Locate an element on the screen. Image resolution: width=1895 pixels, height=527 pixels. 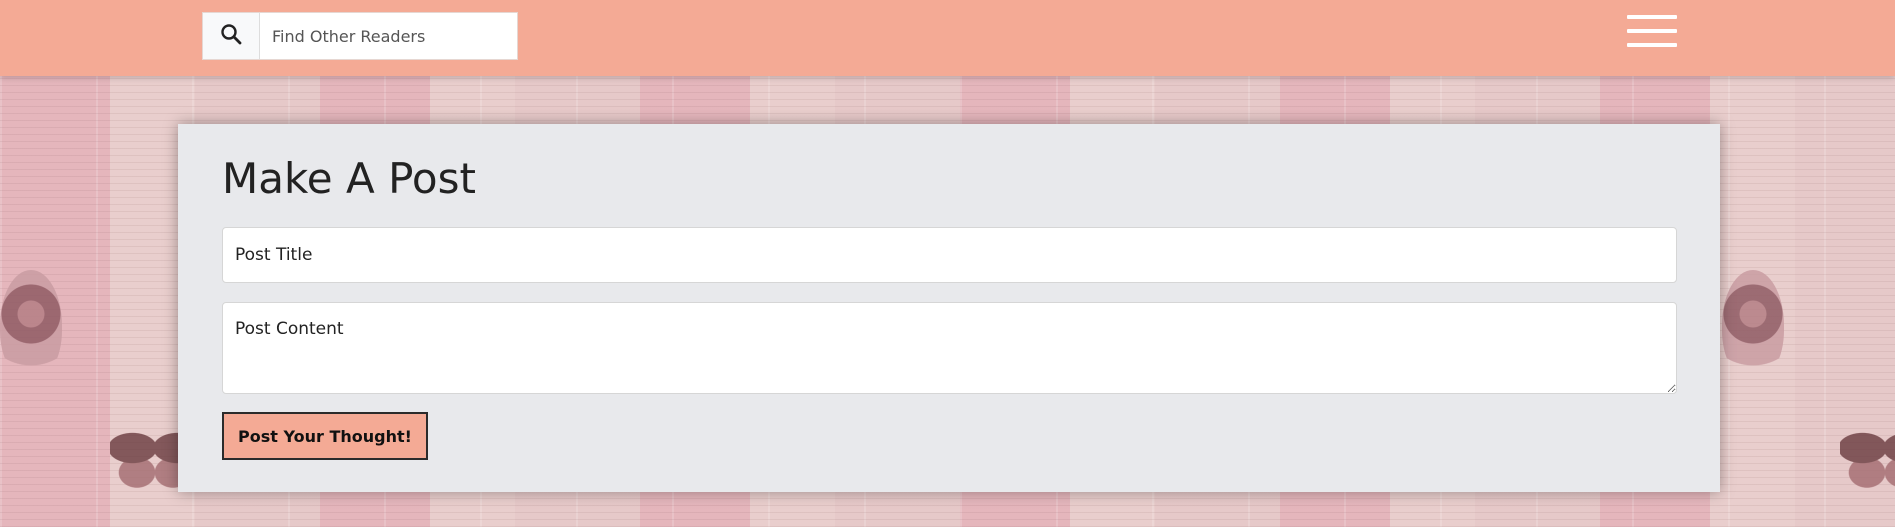
butterfly-illustration is located at coordinates (1867, 455).